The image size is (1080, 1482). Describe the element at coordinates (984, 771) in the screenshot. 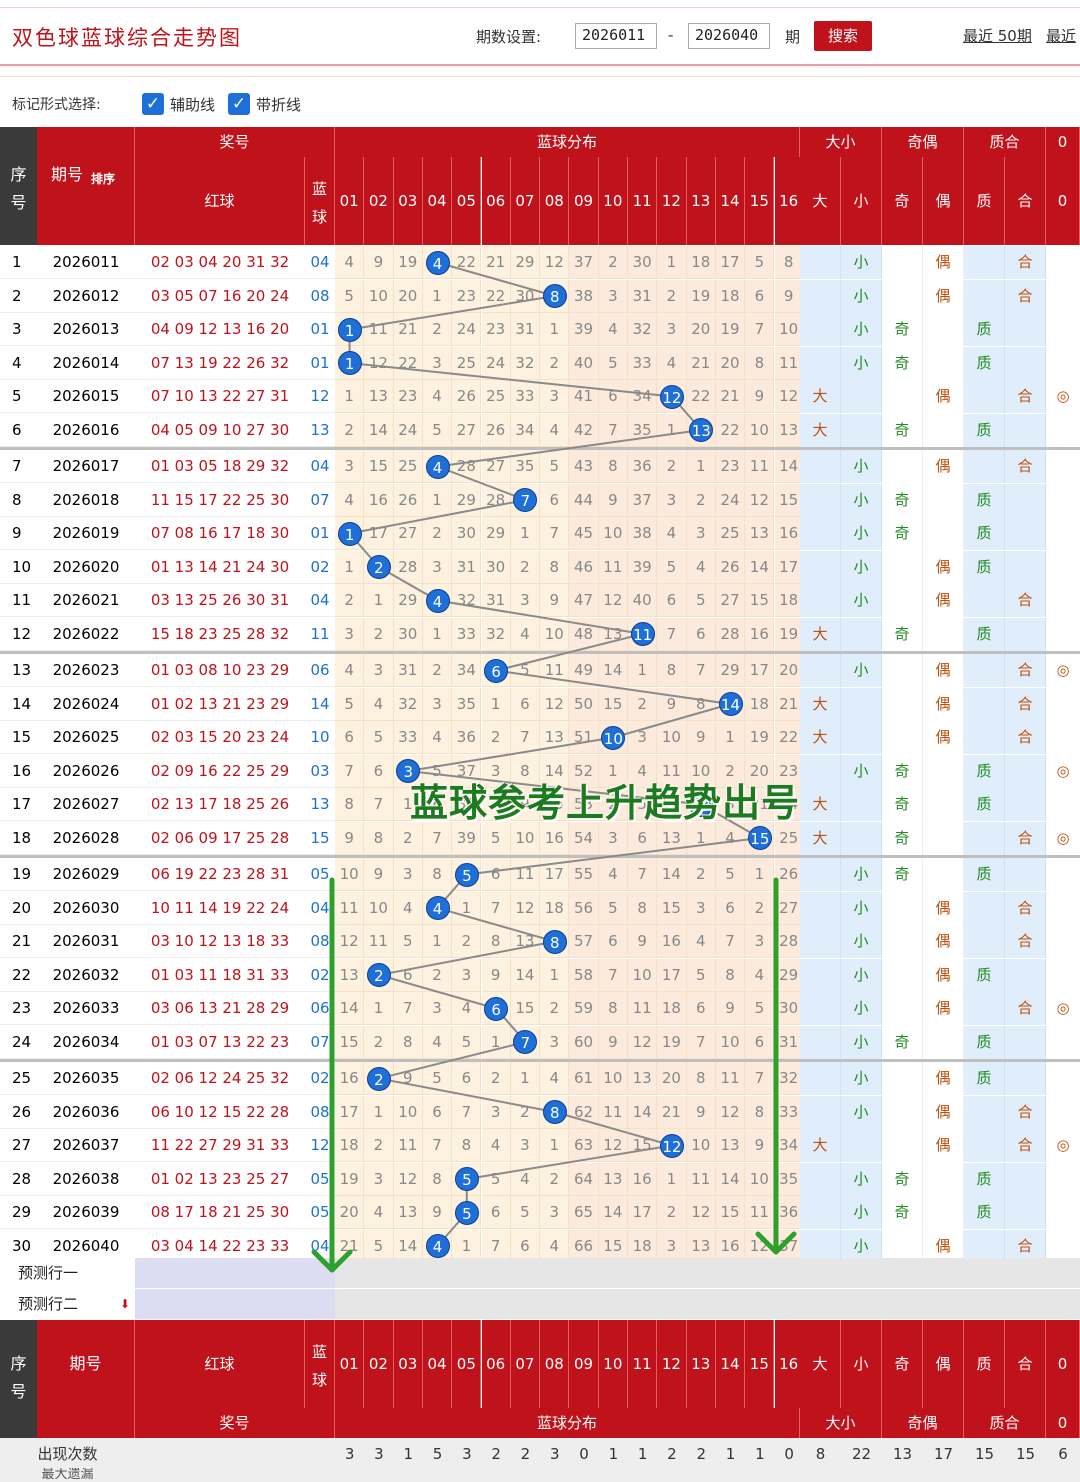

I see `row-prime: 质` at that location.